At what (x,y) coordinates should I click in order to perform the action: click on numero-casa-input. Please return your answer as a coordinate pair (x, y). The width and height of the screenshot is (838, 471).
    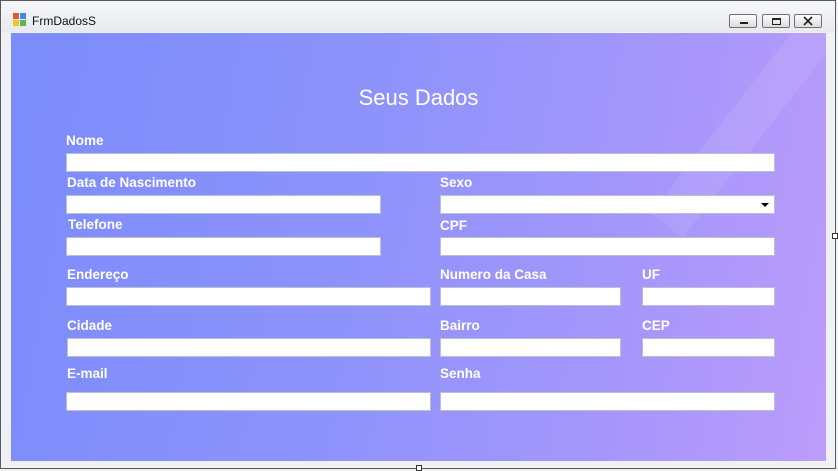
    Looking at the image, I should click on (530, 296).